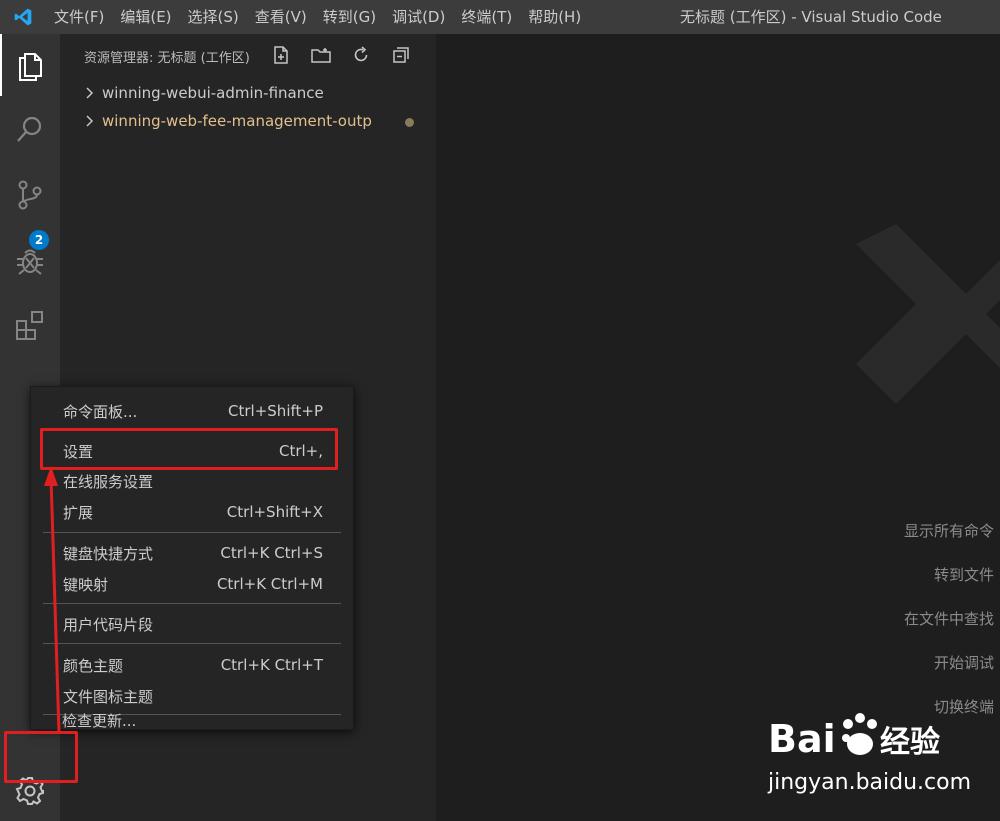 The height and width of the screenshot is (821, 1000). Describe the element at coordinates (189, 449) in the screenshot. I see `annotation-highlight-settings` at that location.